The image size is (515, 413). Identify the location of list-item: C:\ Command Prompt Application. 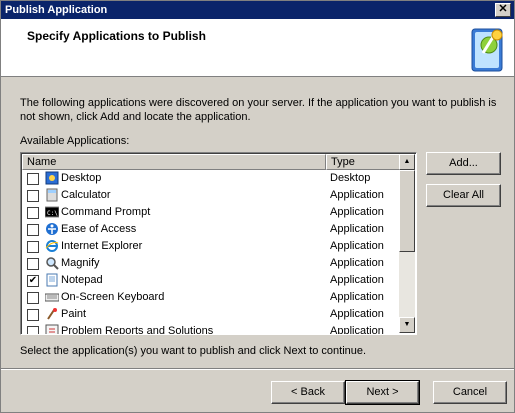
(211, 212).